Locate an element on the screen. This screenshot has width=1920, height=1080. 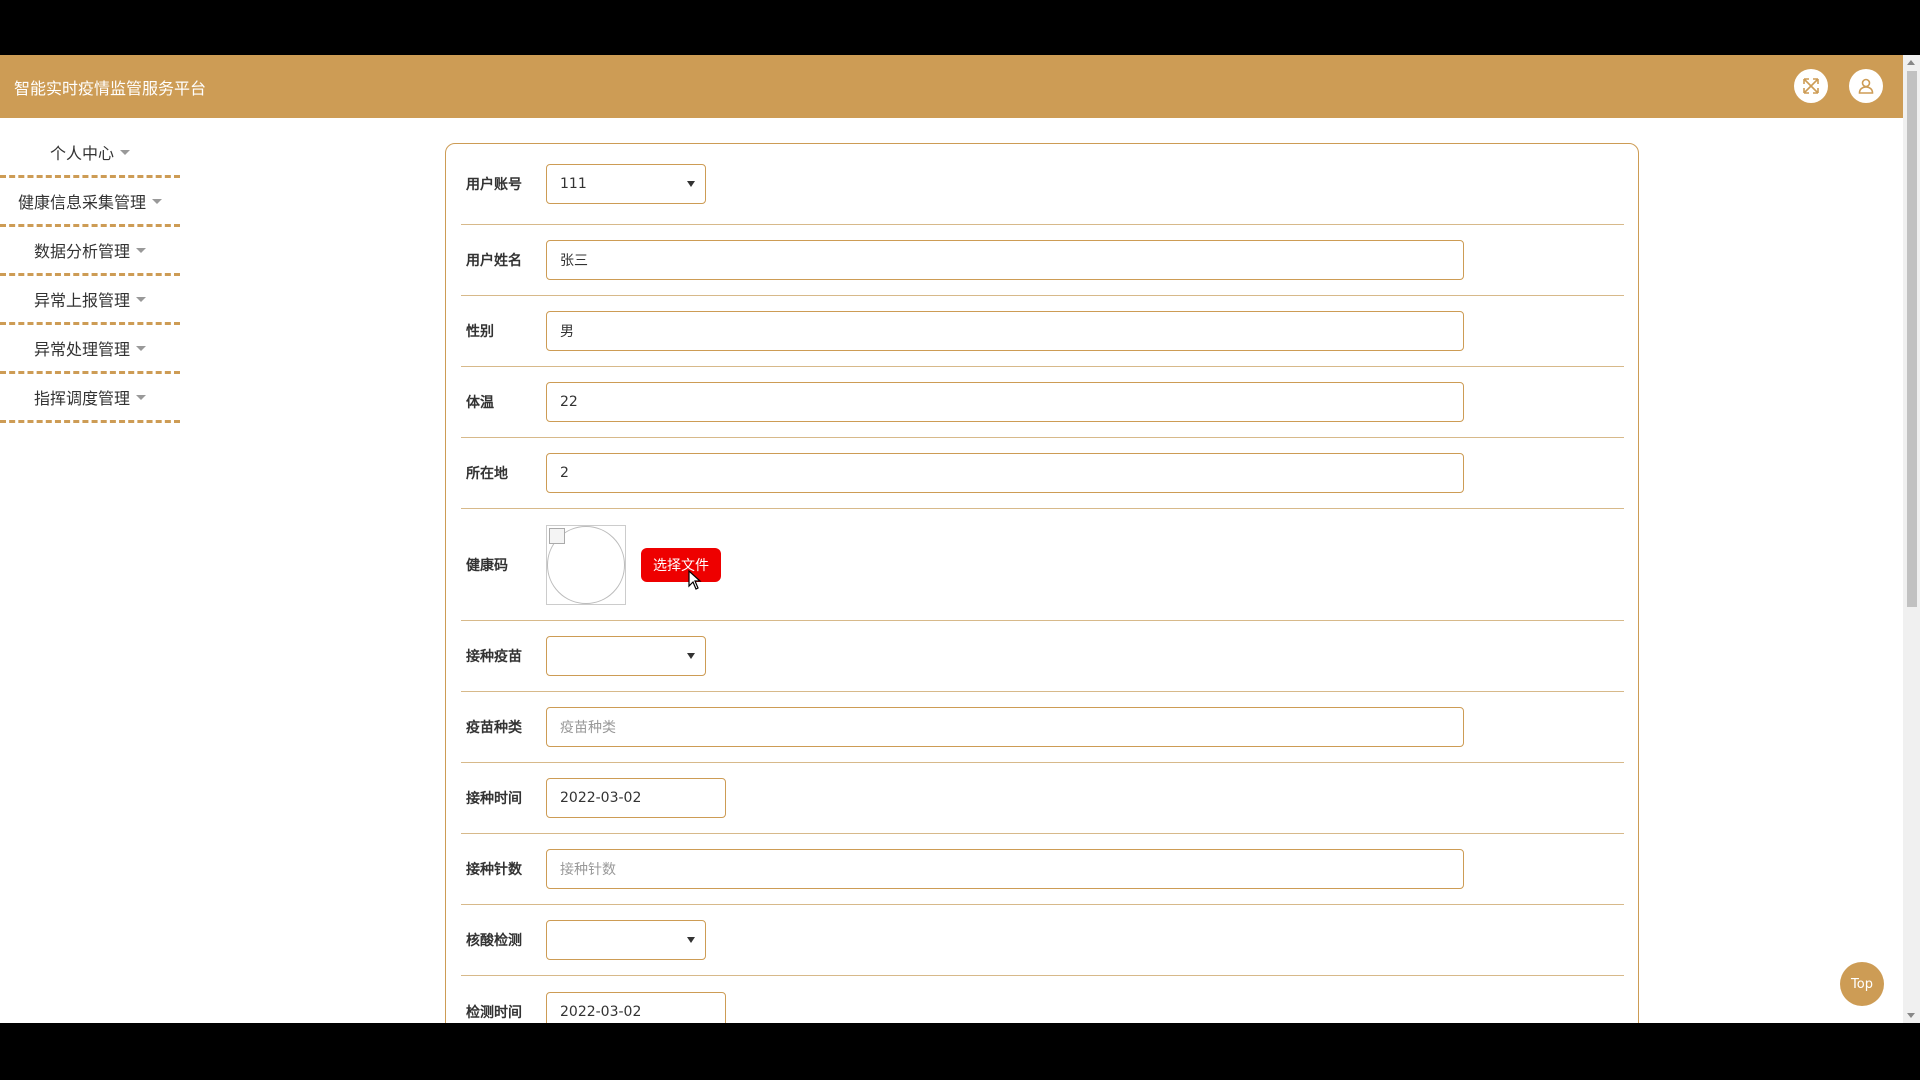
form-row-location: 所在地 2 is located at coordinates (1042, 473).